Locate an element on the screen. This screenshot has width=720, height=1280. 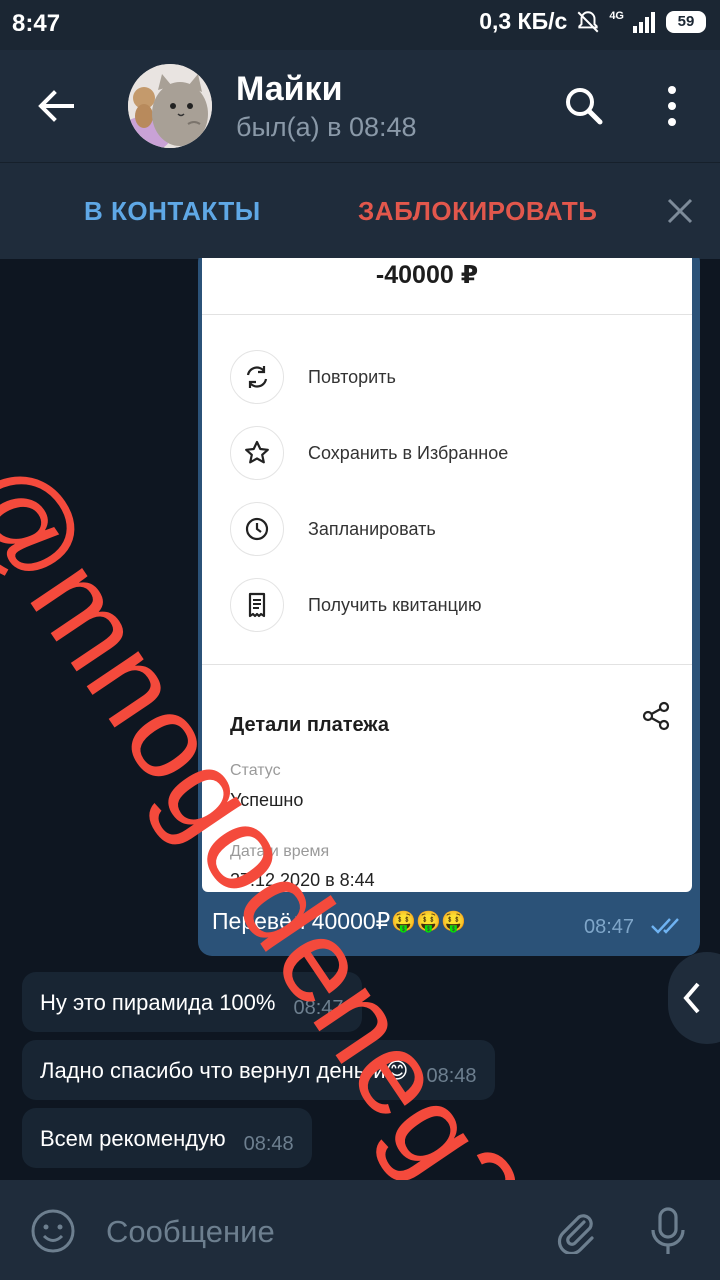
repeat-label: Повторить is located at coordinates (352, 376).